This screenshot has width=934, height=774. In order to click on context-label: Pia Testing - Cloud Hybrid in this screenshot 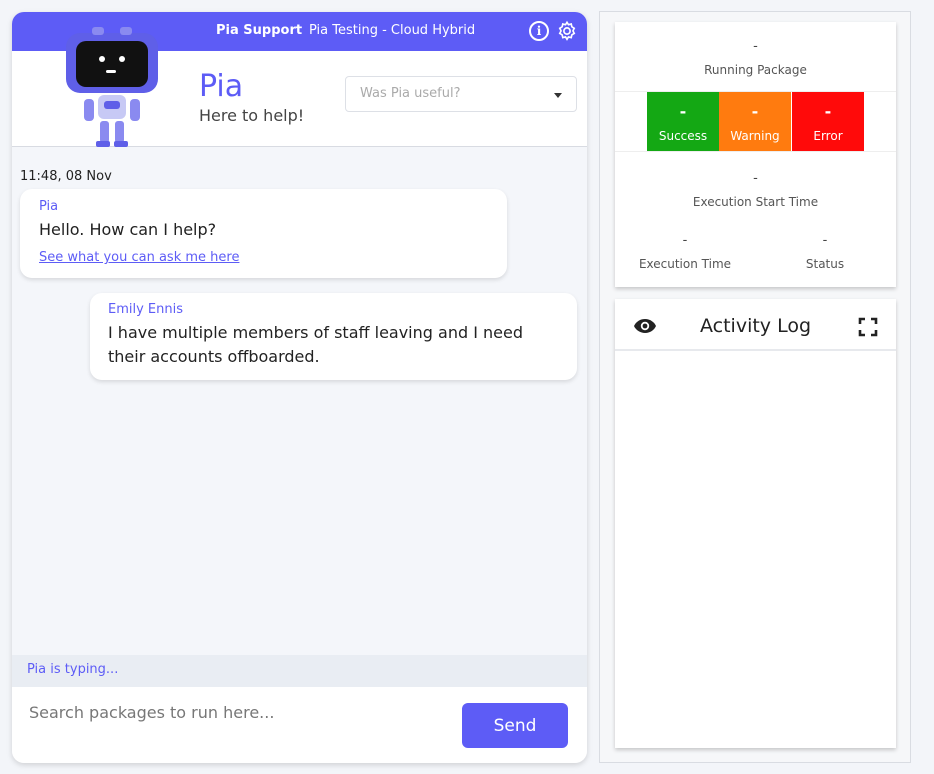, I will do `click(392, 30)`.